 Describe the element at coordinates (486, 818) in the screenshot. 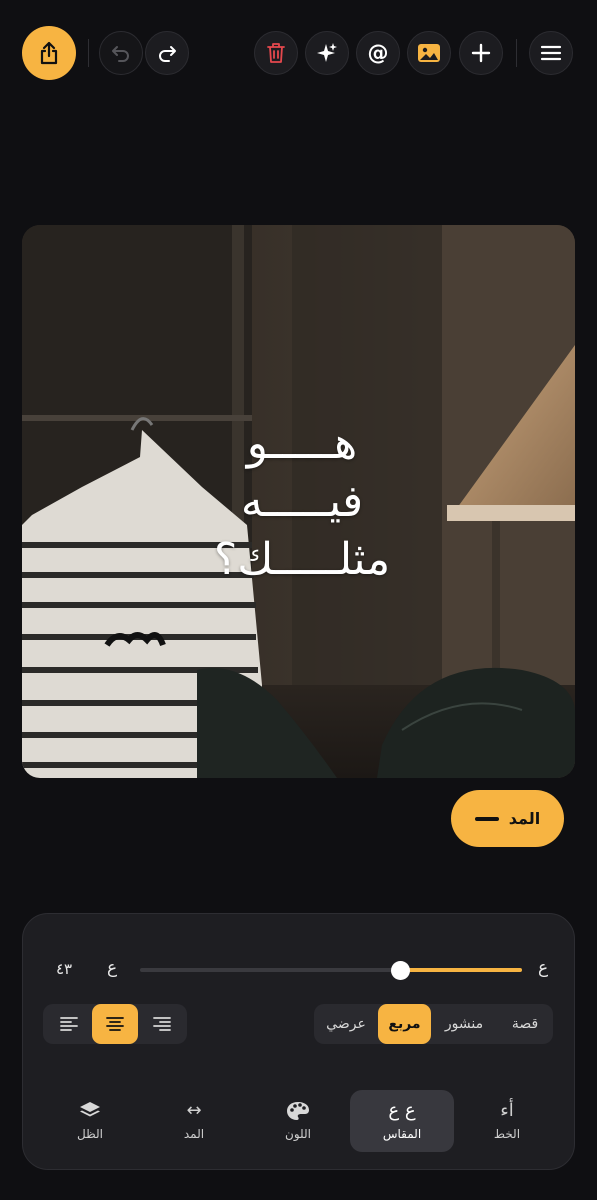

I see `dash-icon` at that location.